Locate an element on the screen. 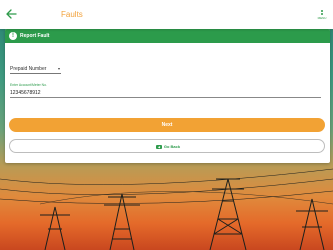  account-type-value: Prepaid Number is located at coordinates (28, 69).